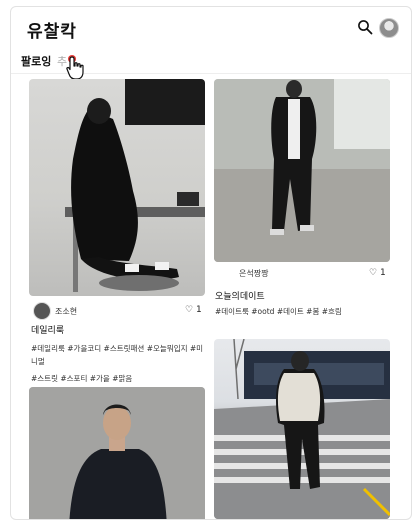 The image size is (420, 522). I want to click on post-1-tags-line-2: #스트릿 #스포티 #가을 #맑음, so click(82, 378).